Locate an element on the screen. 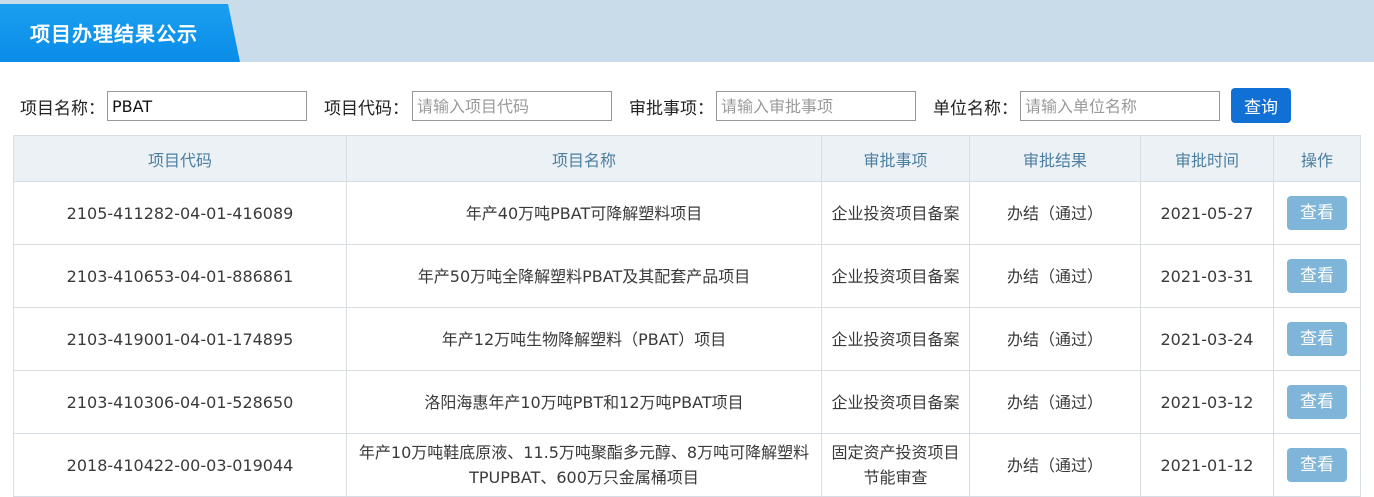 This screenshot has width=1374, height=497. project-code-input is located at coordinates (512, 106).